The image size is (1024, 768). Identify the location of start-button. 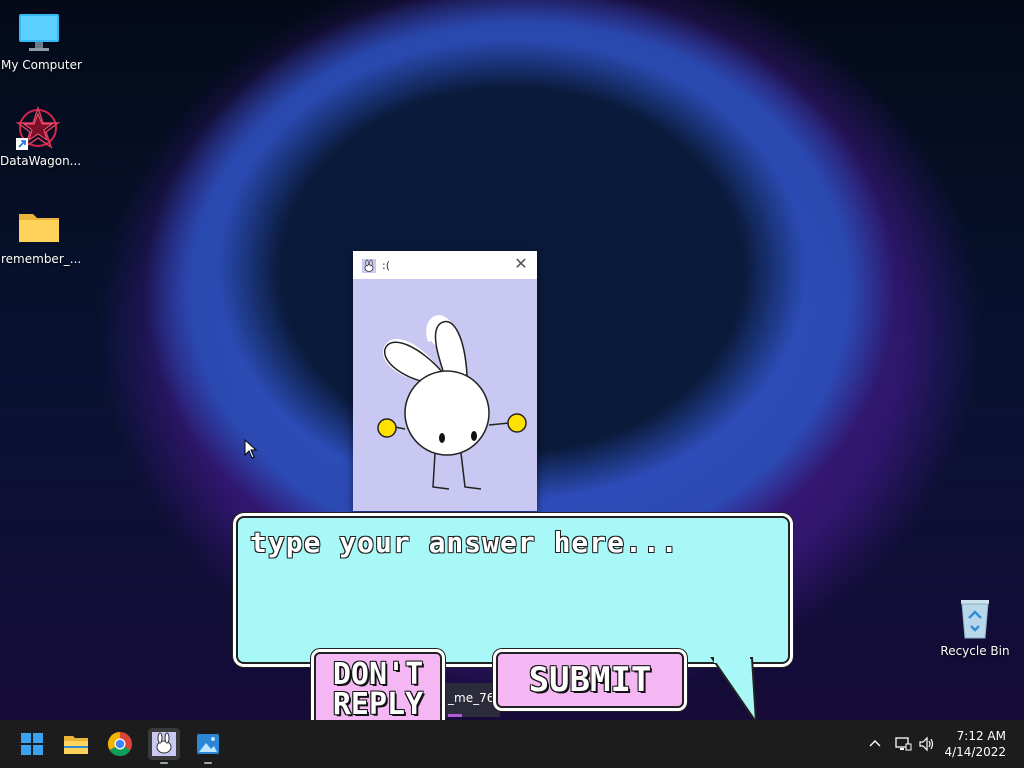
(32, 744).